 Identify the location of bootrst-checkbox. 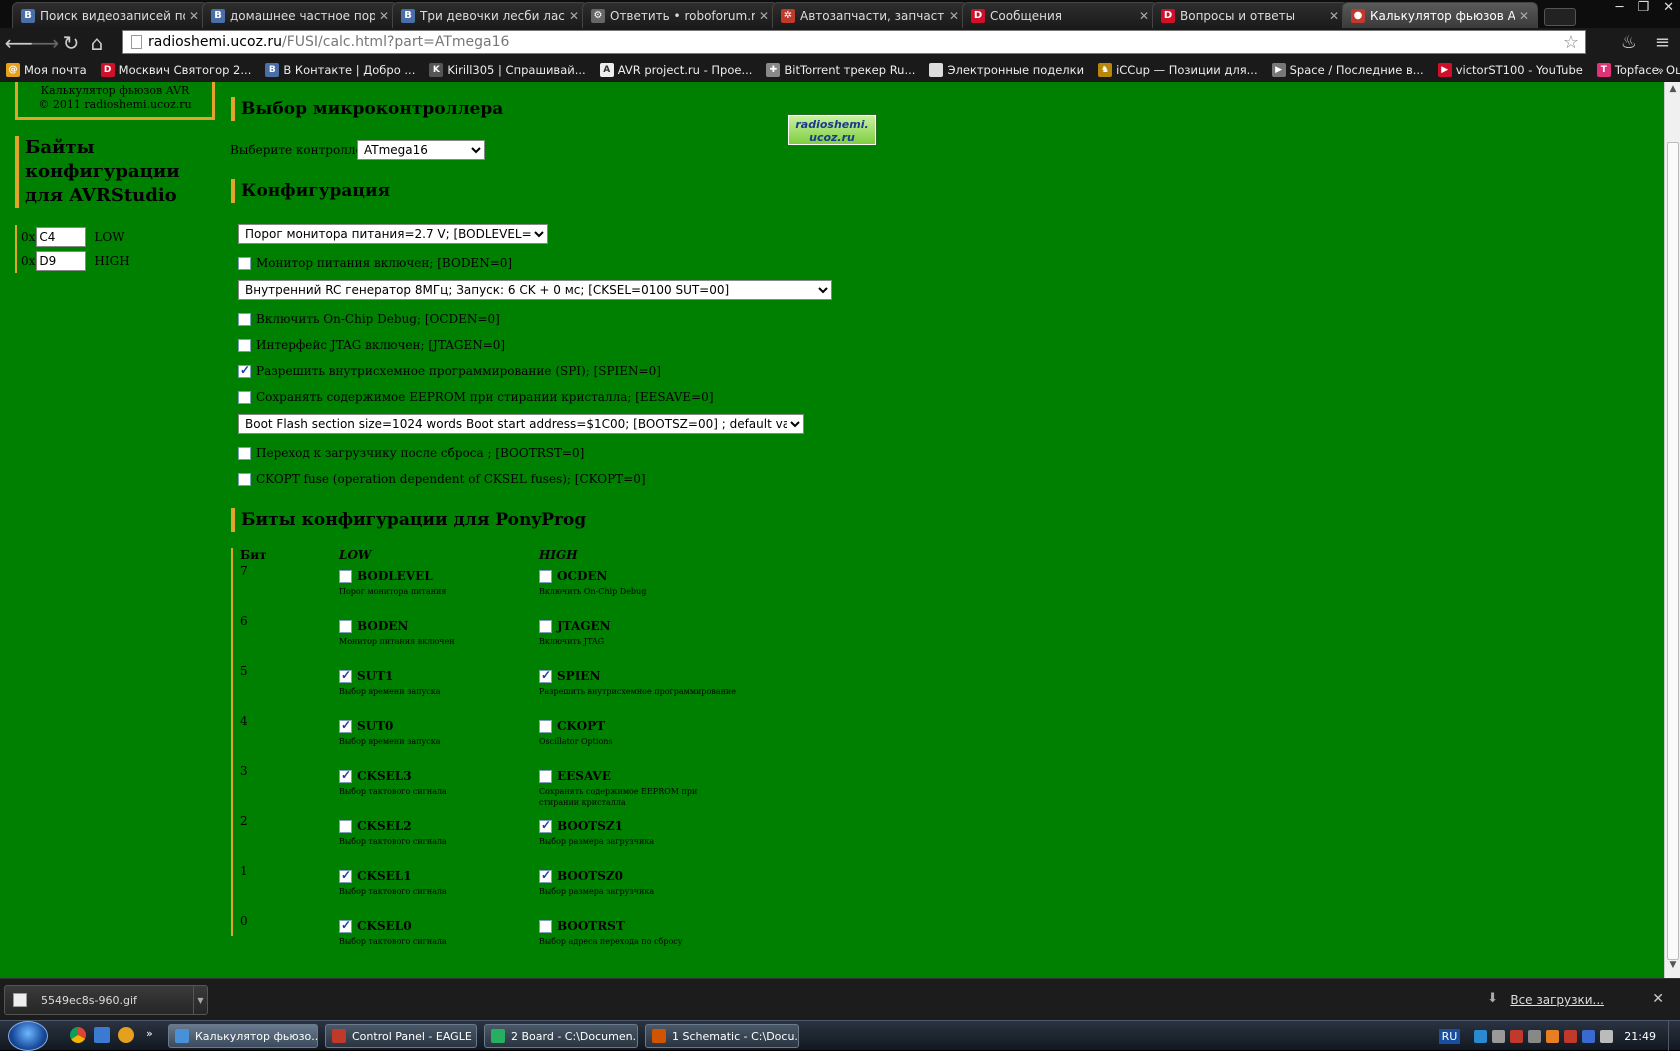
(244, 453).